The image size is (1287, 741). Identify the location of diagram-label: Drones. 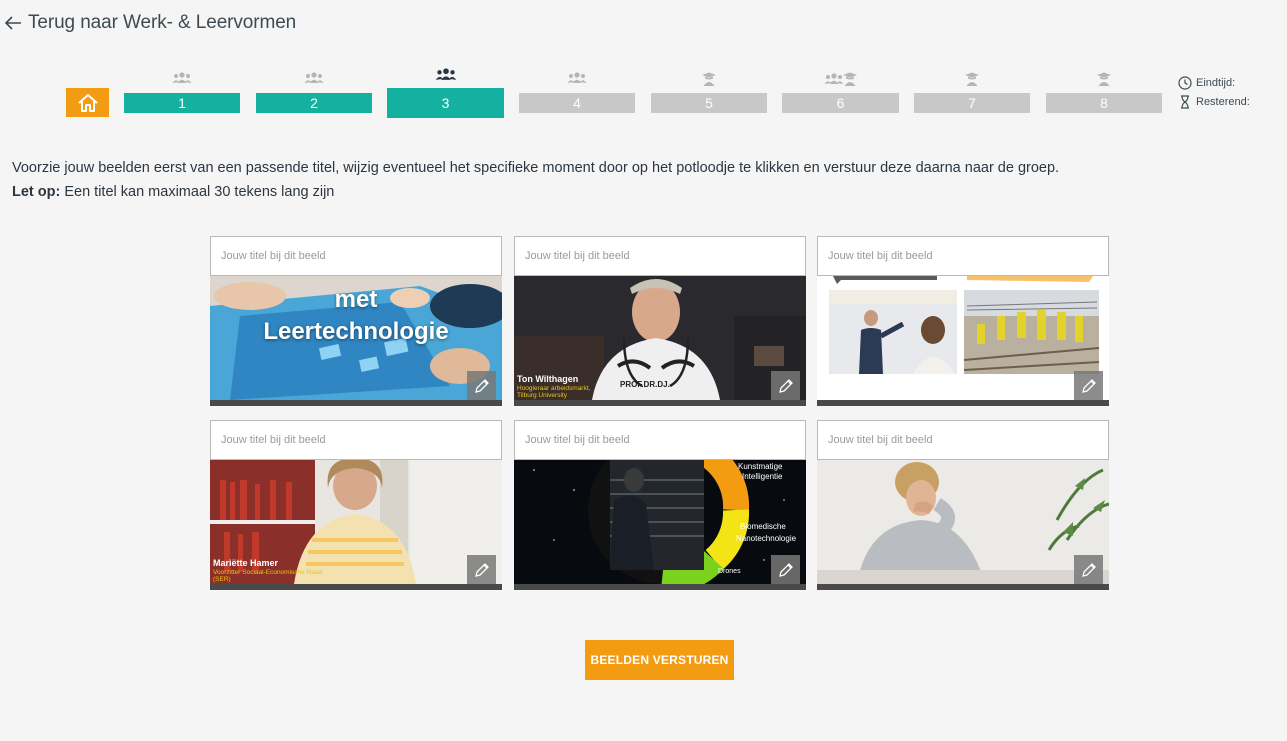
(729, 571).